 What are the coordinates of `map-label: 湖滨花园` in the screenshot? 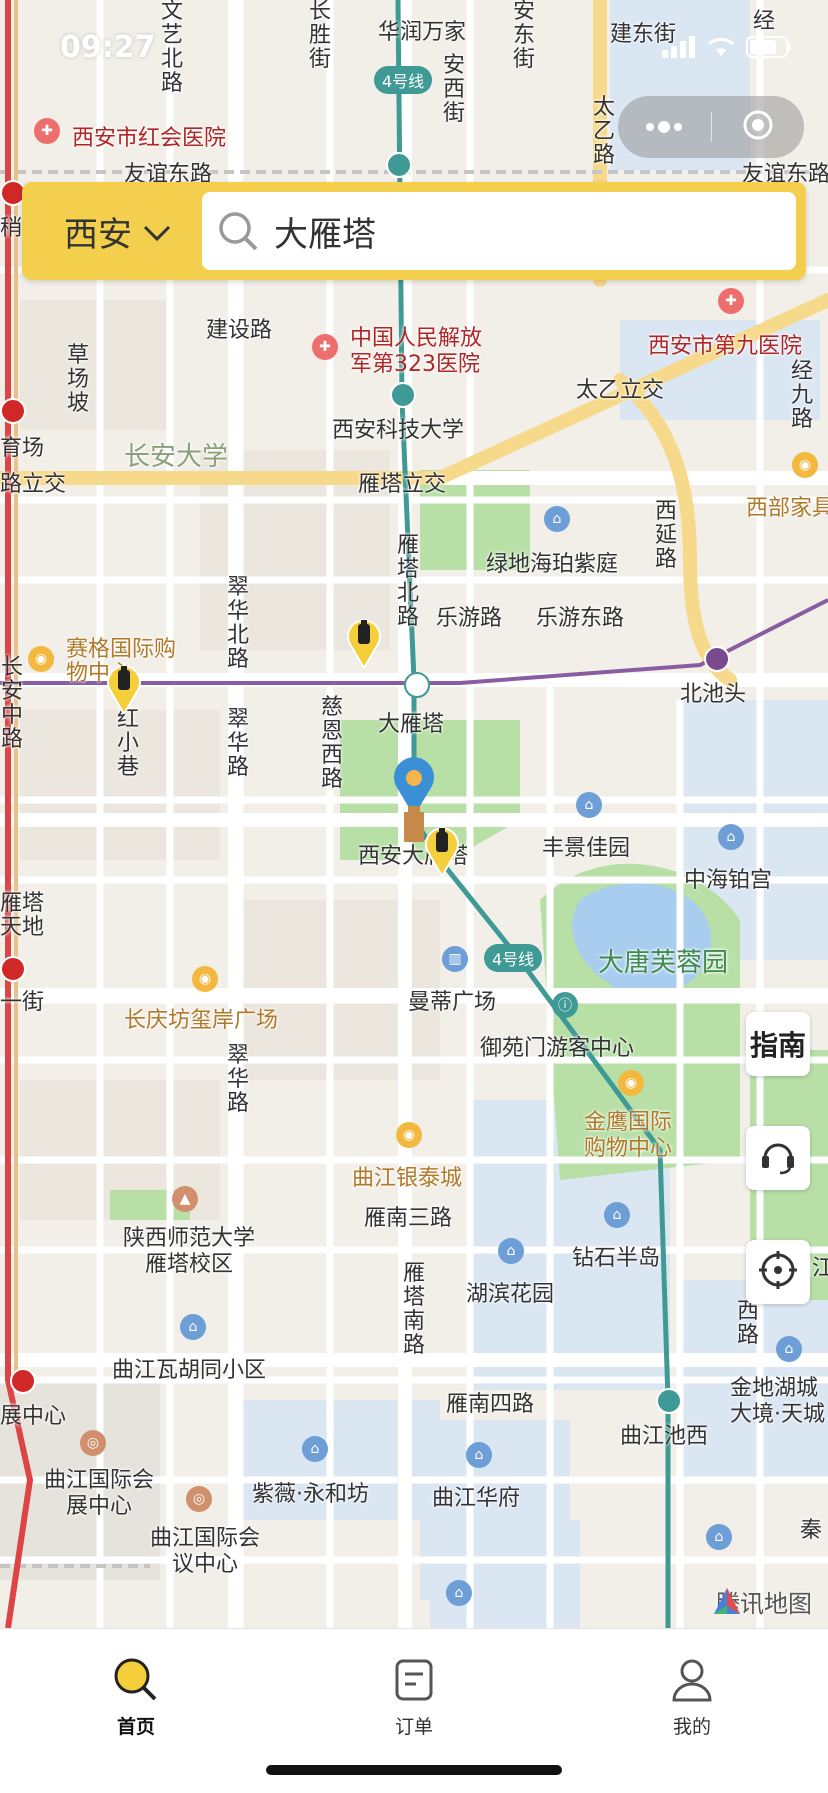 It's located at (510, 1292).